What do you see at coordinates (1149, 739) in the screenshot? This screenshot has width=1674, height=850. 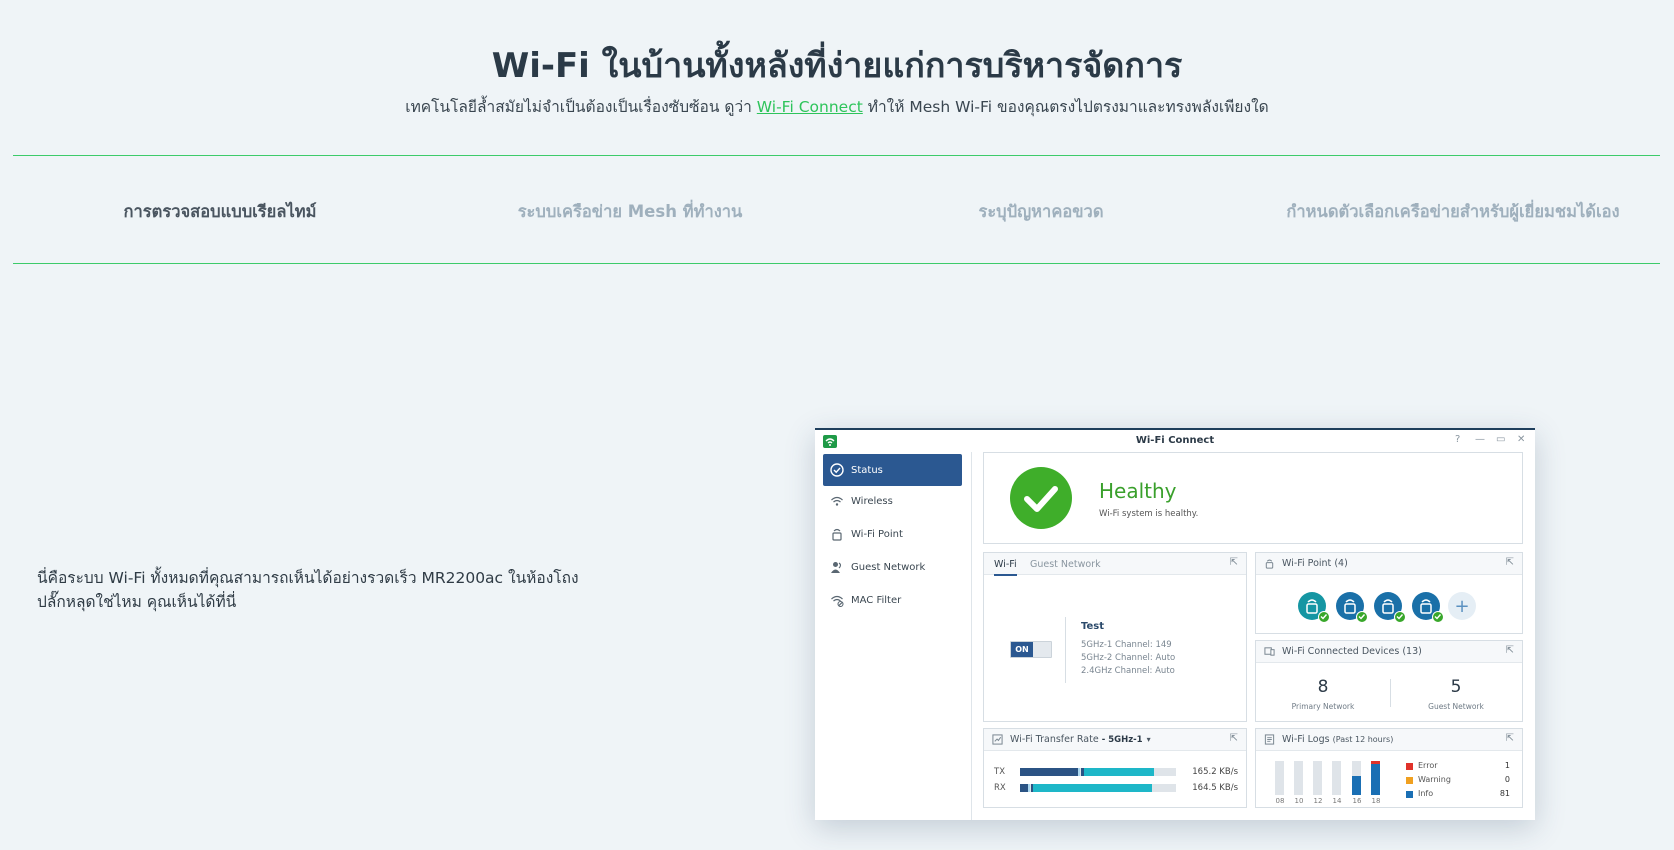 I see `chevron-down-icon: ▾` at bounding box center [1149, 739].